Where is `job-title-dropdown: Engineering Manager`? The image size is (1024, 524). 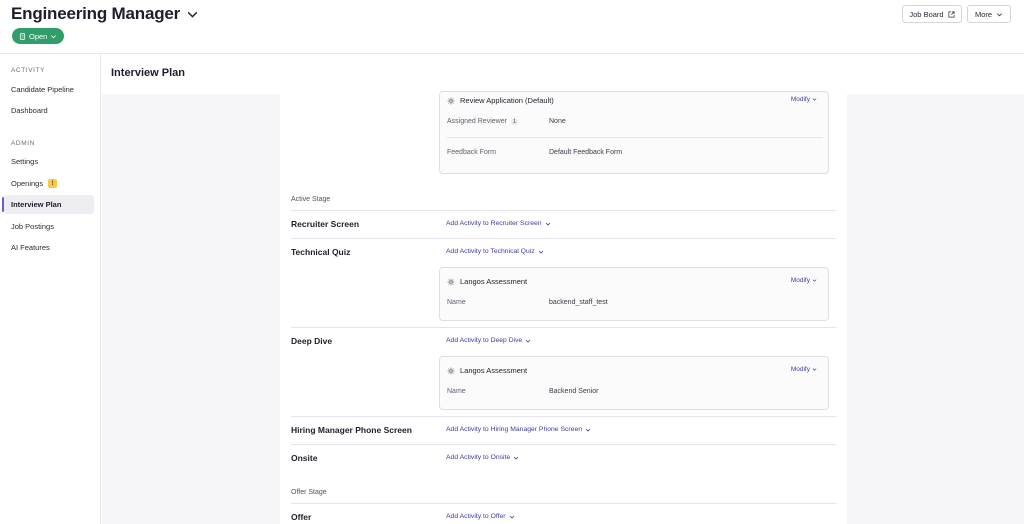 job-title-dropdown: Engineering Manager is located at coordinates (105, 14).